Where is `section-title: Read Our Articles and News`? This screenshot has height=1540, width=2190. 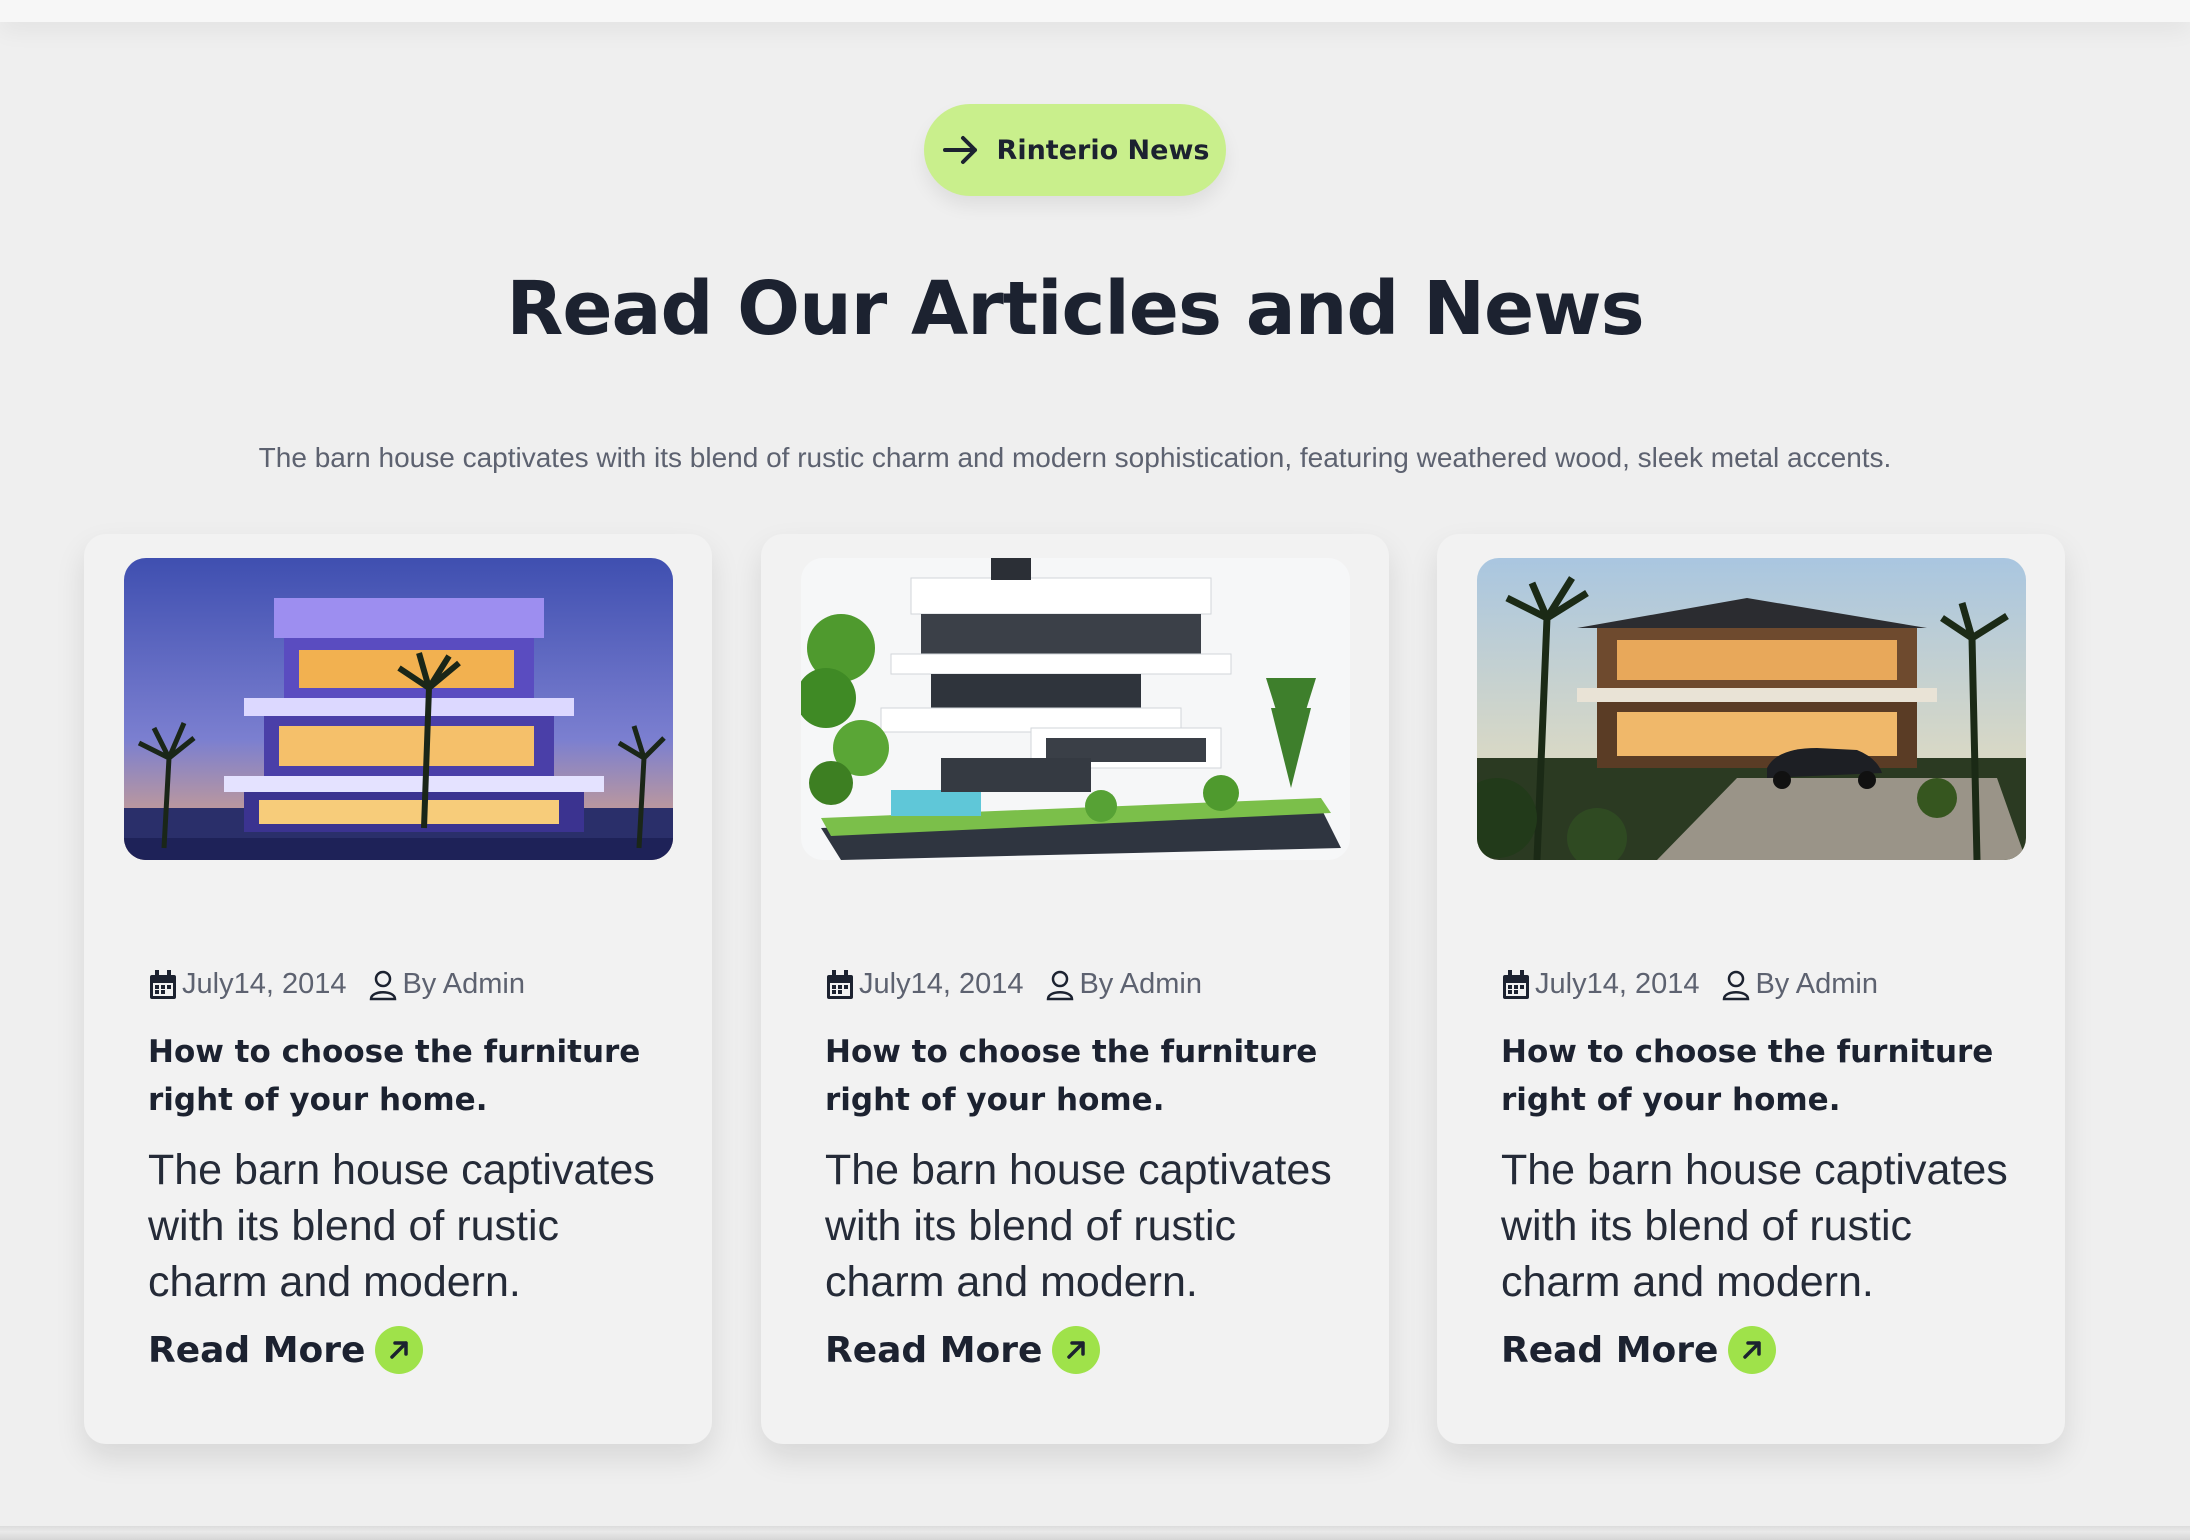
section-title: Read Our Articles and News is located at coordinates (1075, 309).